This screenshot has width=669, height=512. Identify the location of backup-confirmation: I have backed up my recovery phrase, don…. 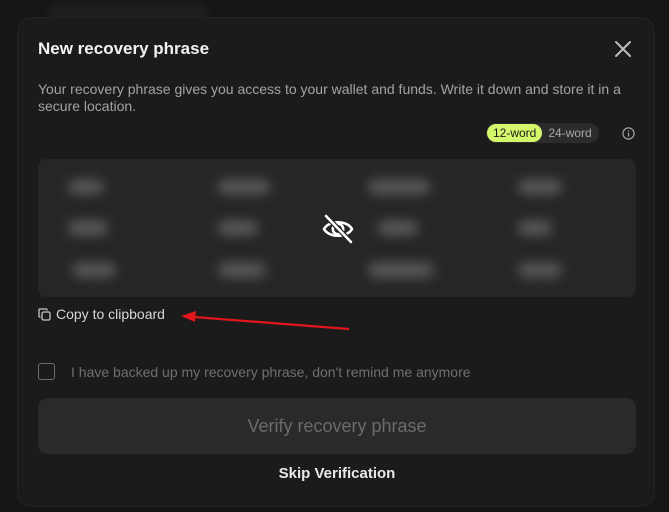
(254, 371).